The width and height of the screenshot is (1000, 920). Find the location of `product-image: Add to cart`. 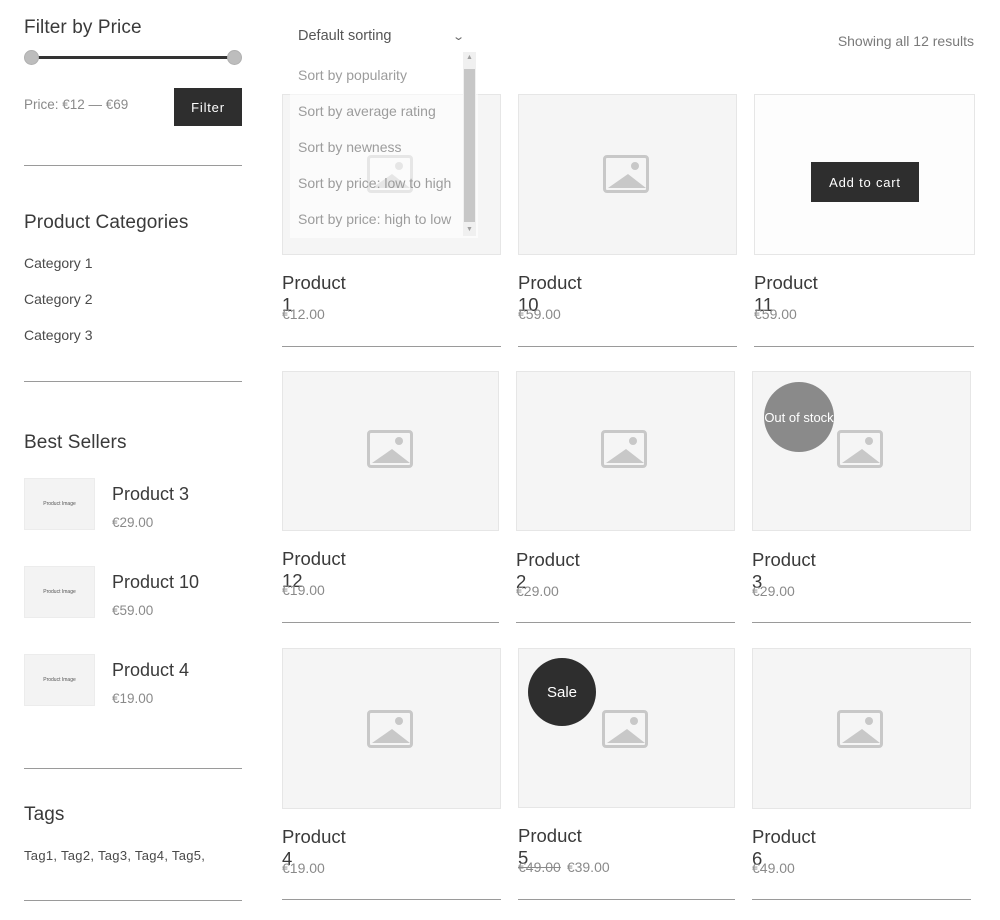

product-image: Add to cart is located at coordinates (864, 174).